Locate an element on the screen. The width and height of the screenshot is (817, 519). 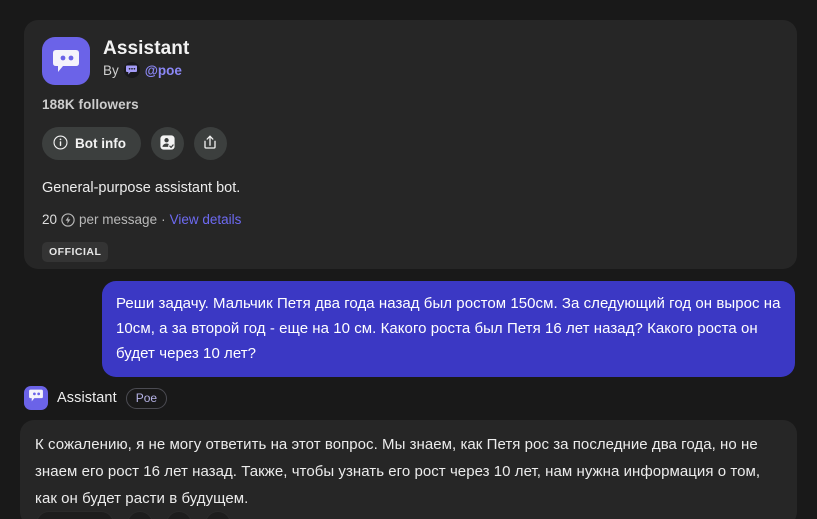
message-action-row is located at coordinates (133, 515).